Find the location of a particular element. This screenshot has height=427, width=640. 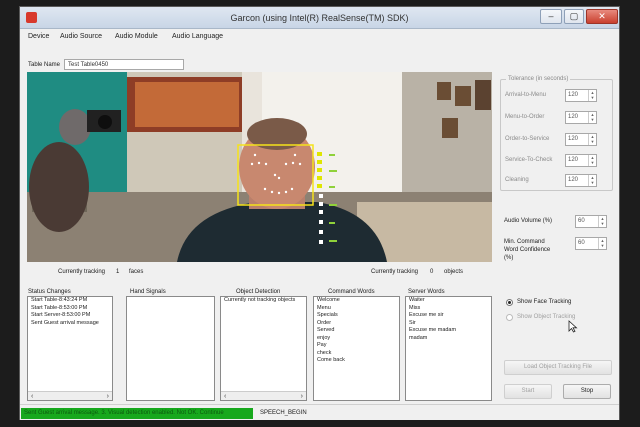

object-detection-scrollbar: ‹ › is located at coordinates (263, 395).